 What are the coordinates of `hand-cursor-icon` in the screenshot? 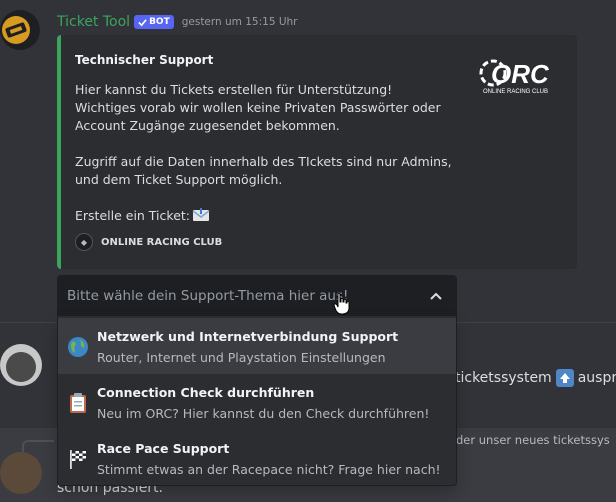 It's located at (341, 303).